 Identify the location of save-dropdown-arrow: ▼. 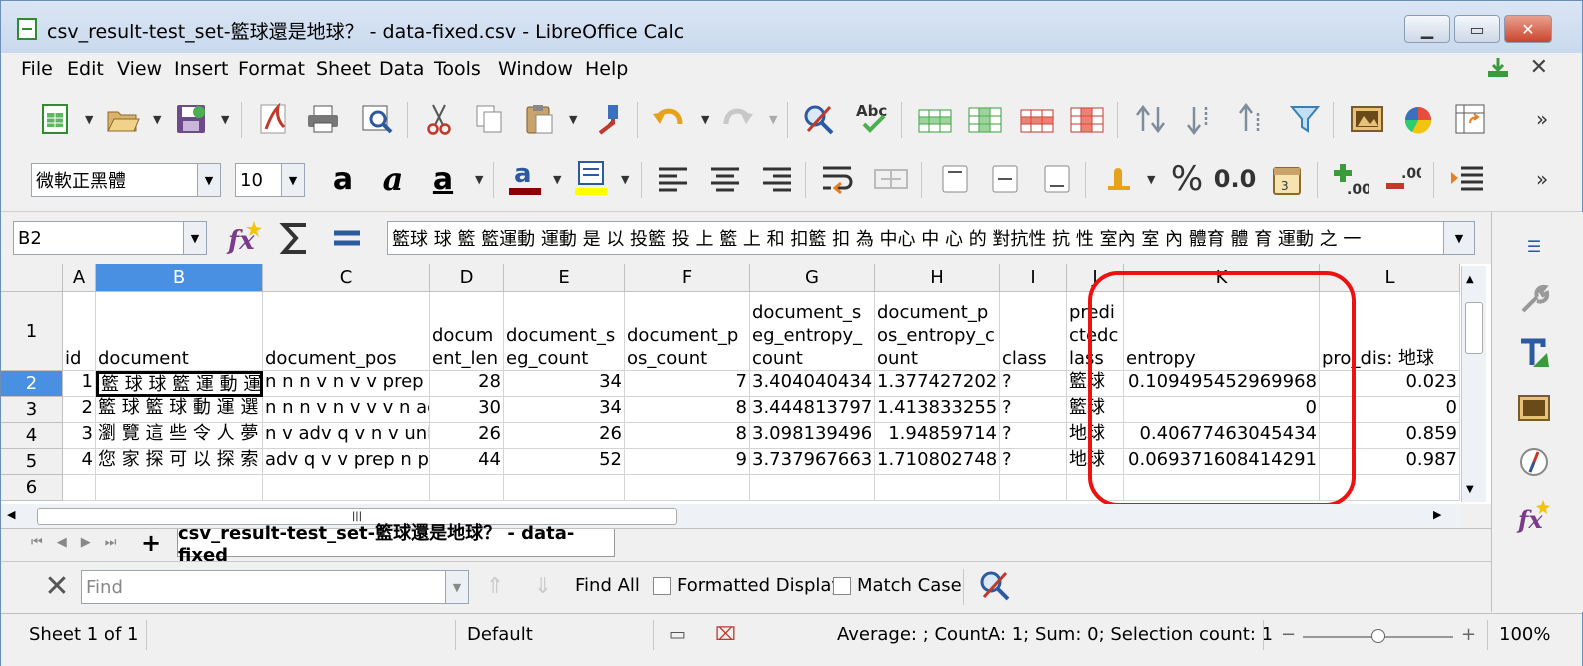
(225, 119).